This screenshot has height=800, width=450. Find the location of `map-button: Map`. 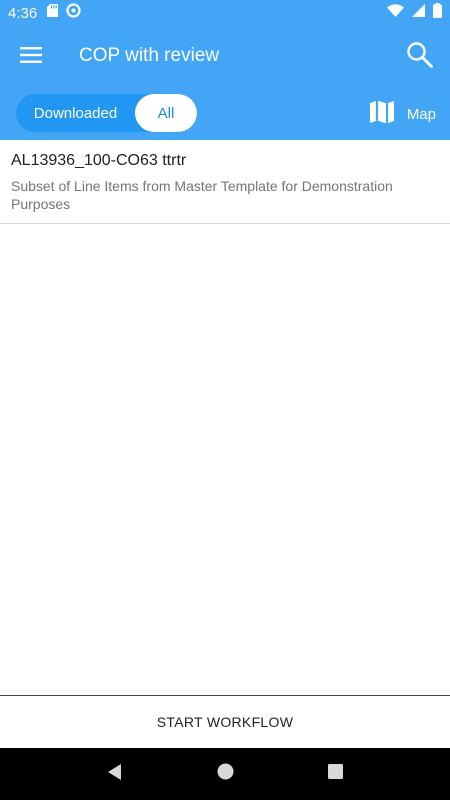

map-button: Map is located at coordinates (402, 114).